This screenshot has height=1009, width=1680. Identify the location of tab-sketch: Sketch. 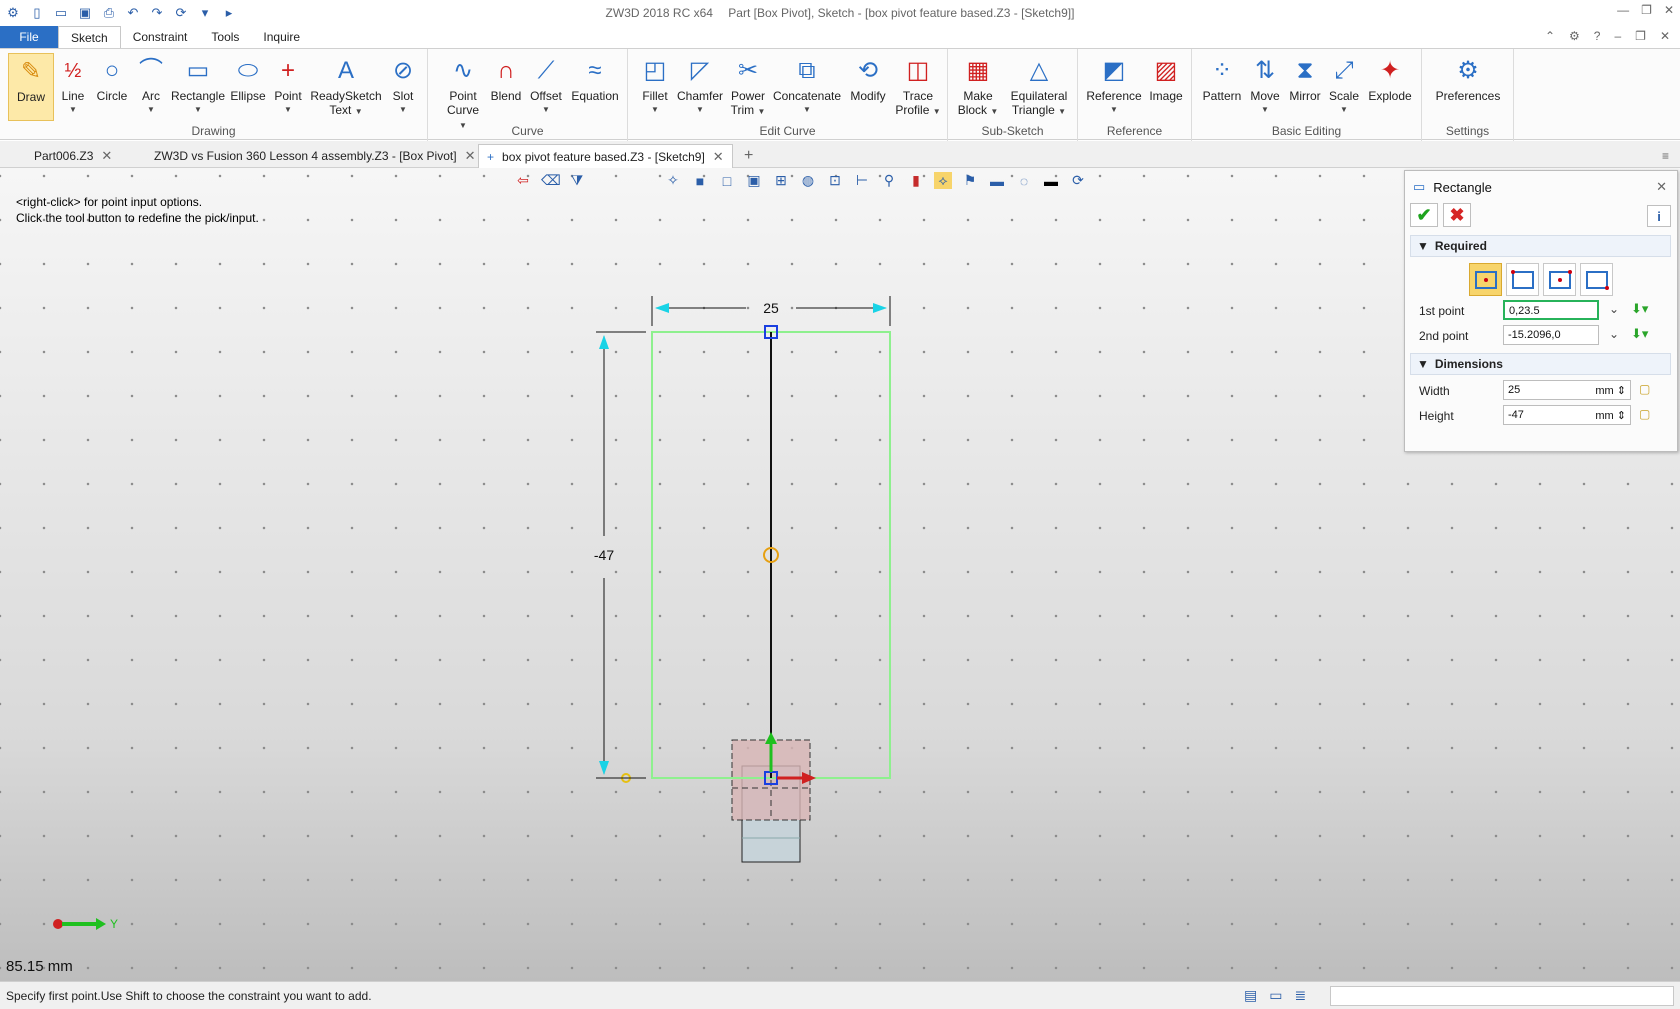
(89, 37).